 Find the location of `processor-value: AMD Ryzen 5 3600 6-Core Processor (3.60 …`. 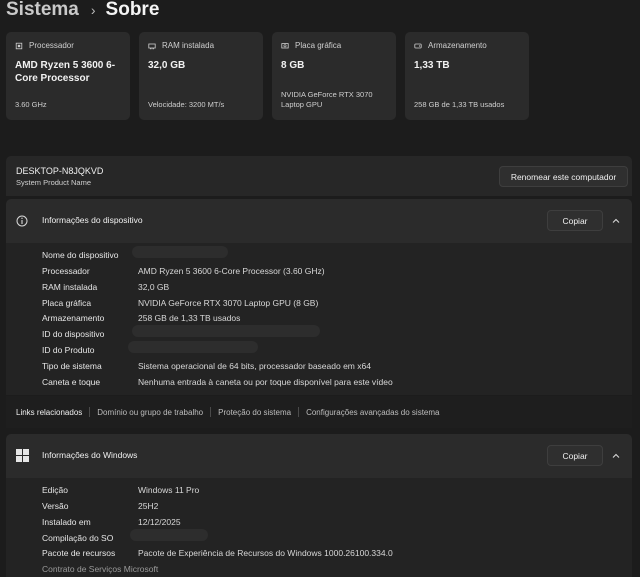

processor-value: AMD Ryzen 5 3600 6-Core Processor (3.60 … is located at coordinates (231, 271).